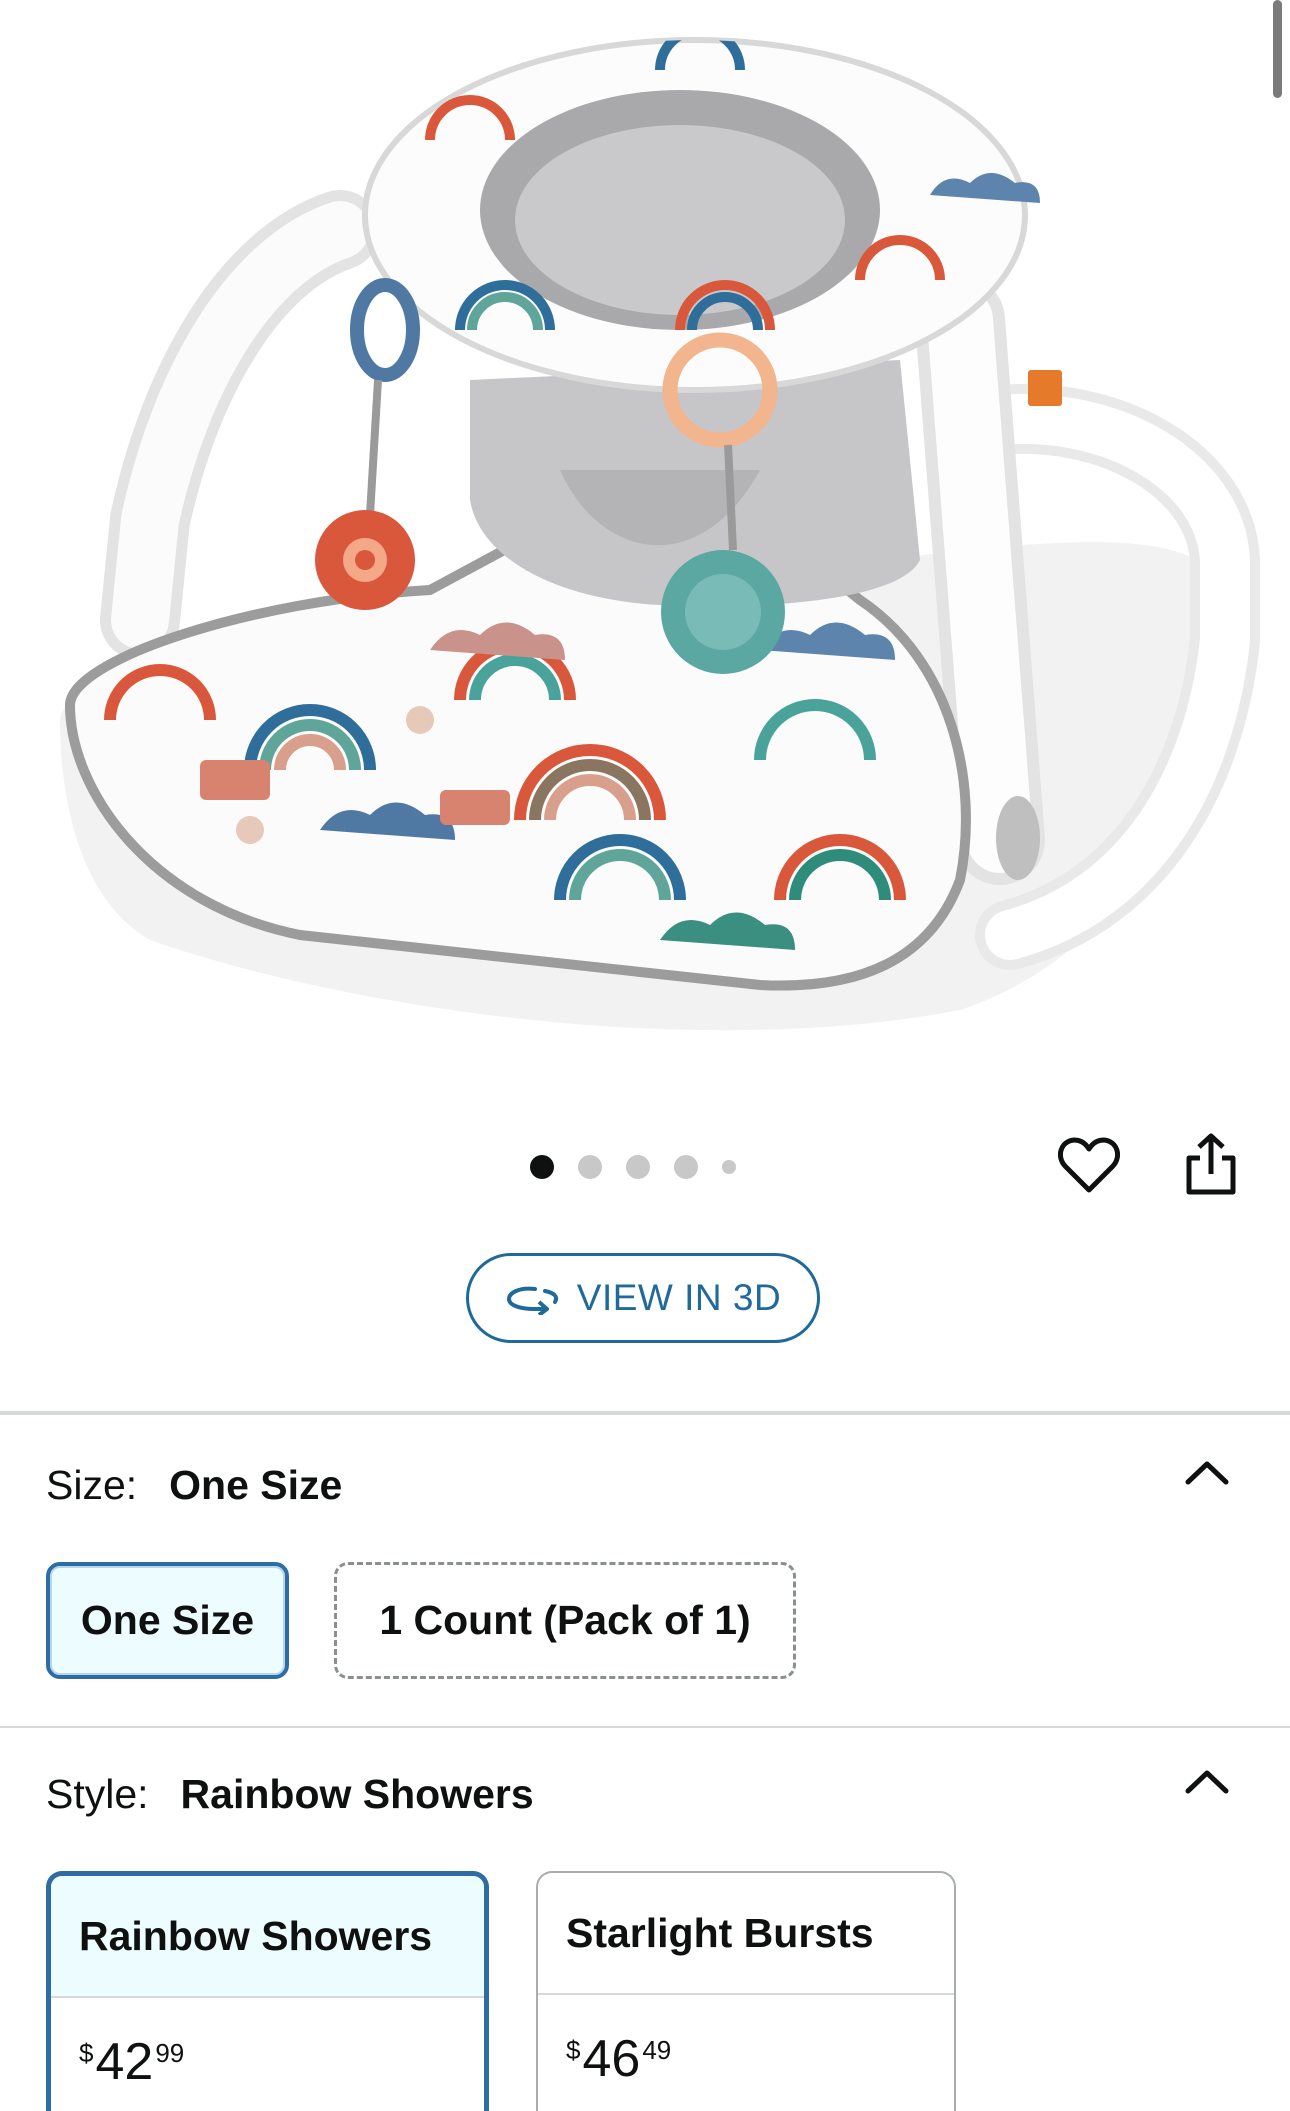 The image size is (1290, 2111). Describe the element at coordinates (92, 1485) in the screenshot. I see `size-label: Size:` at that location.